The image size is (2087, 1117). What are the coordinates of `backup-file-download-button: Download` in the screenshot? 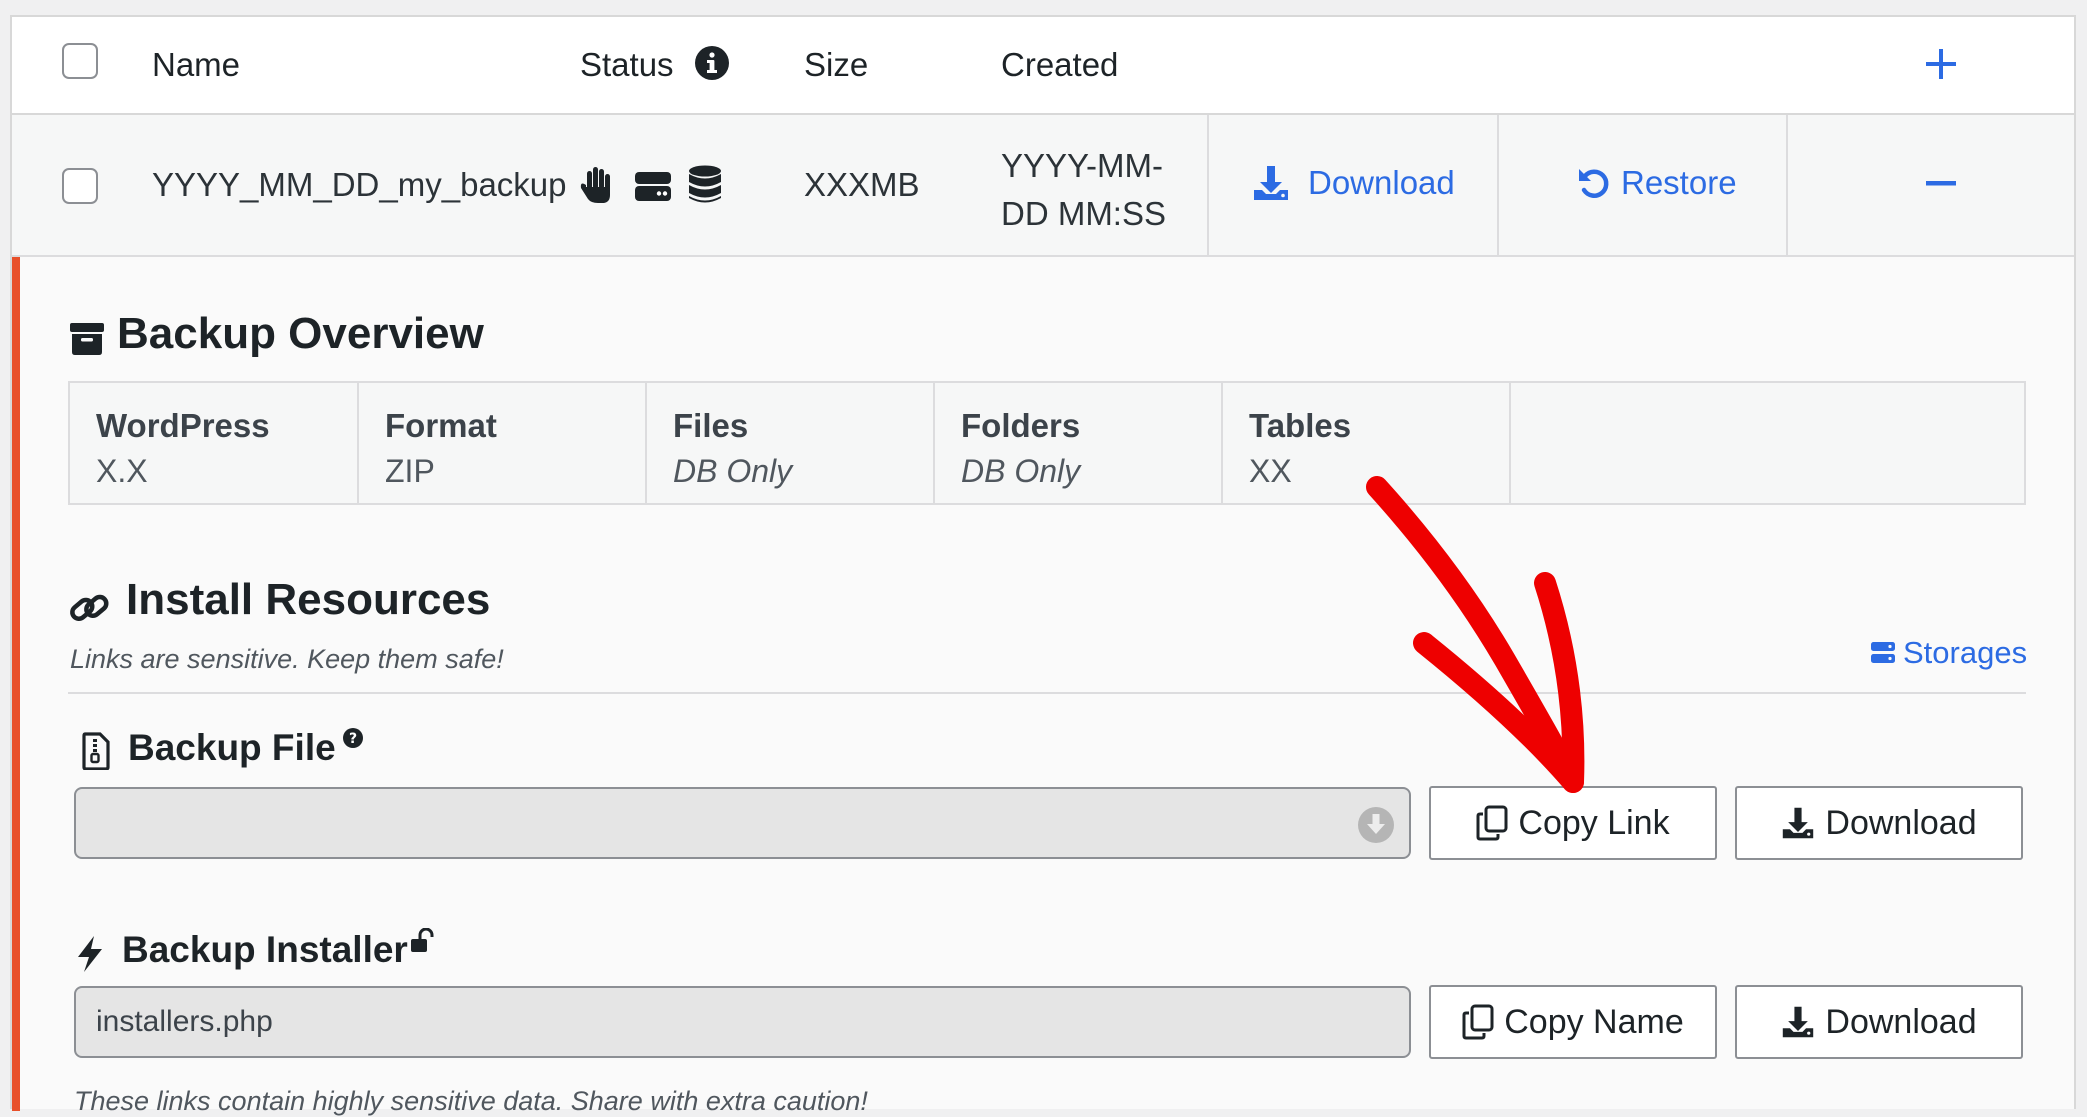 It's located at (1879, 823).